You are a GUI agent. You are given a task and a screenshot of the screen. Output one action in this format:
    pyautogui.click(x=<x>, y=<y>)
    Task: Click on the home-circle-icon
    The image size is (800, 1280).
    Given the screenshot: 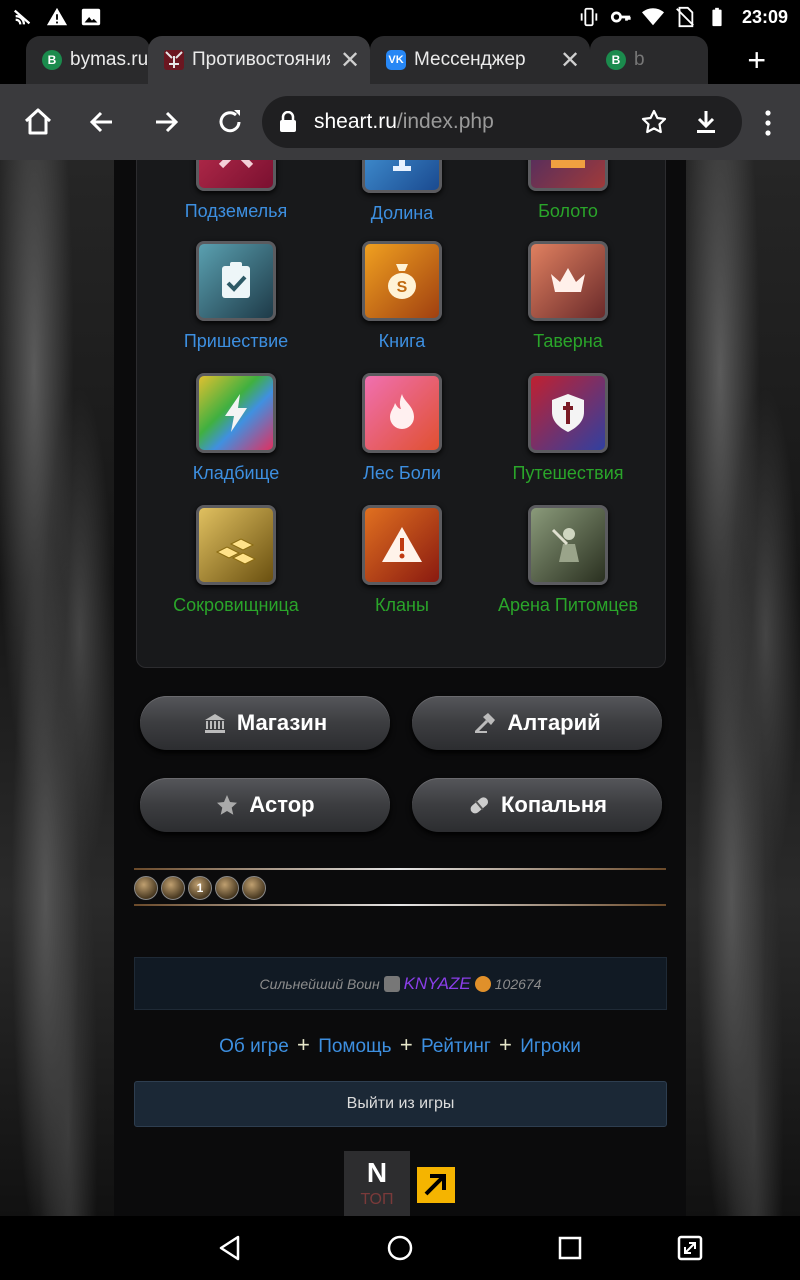 What is the action you would take?
    pyautogui.click(x=400, y=1248)
    